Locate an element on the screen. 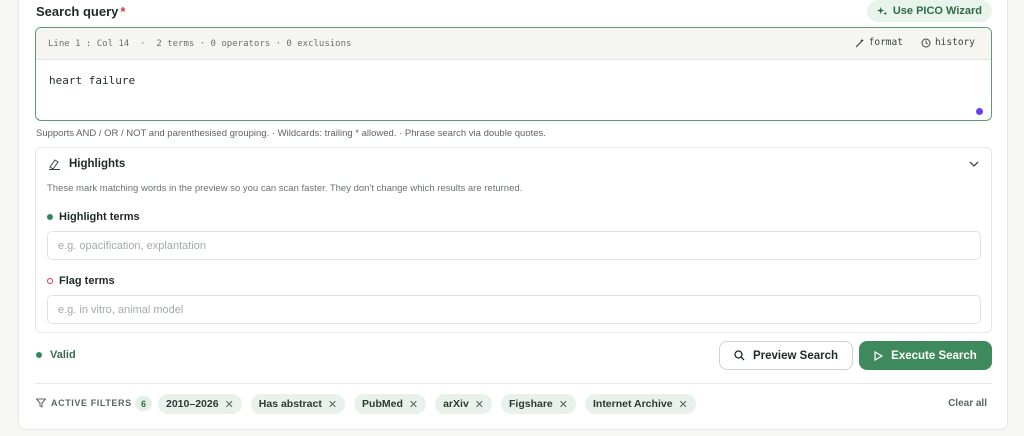 The width and height of the screenshot is (1024, 436). play-icon is located at coordinates (879, 355).